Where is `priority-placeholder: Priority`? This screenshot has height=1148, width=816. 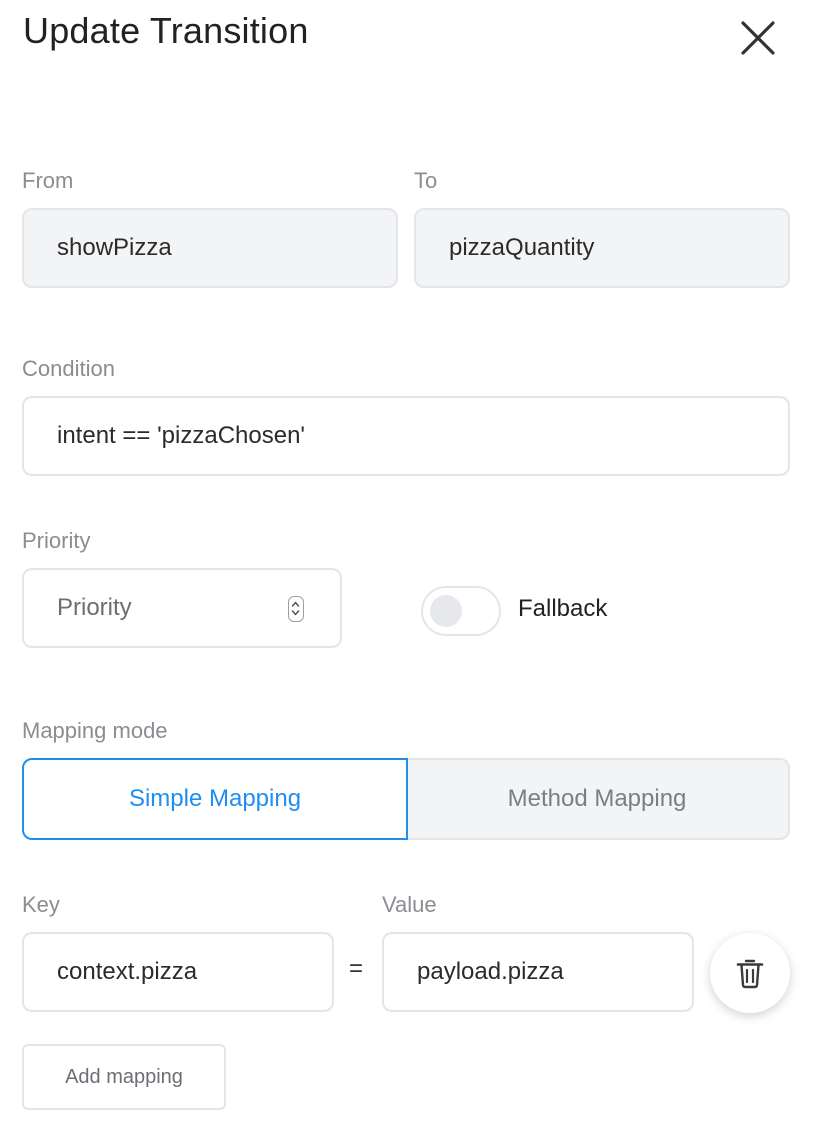
priority-placeholder: Priority is located at coordinates (94, 607).